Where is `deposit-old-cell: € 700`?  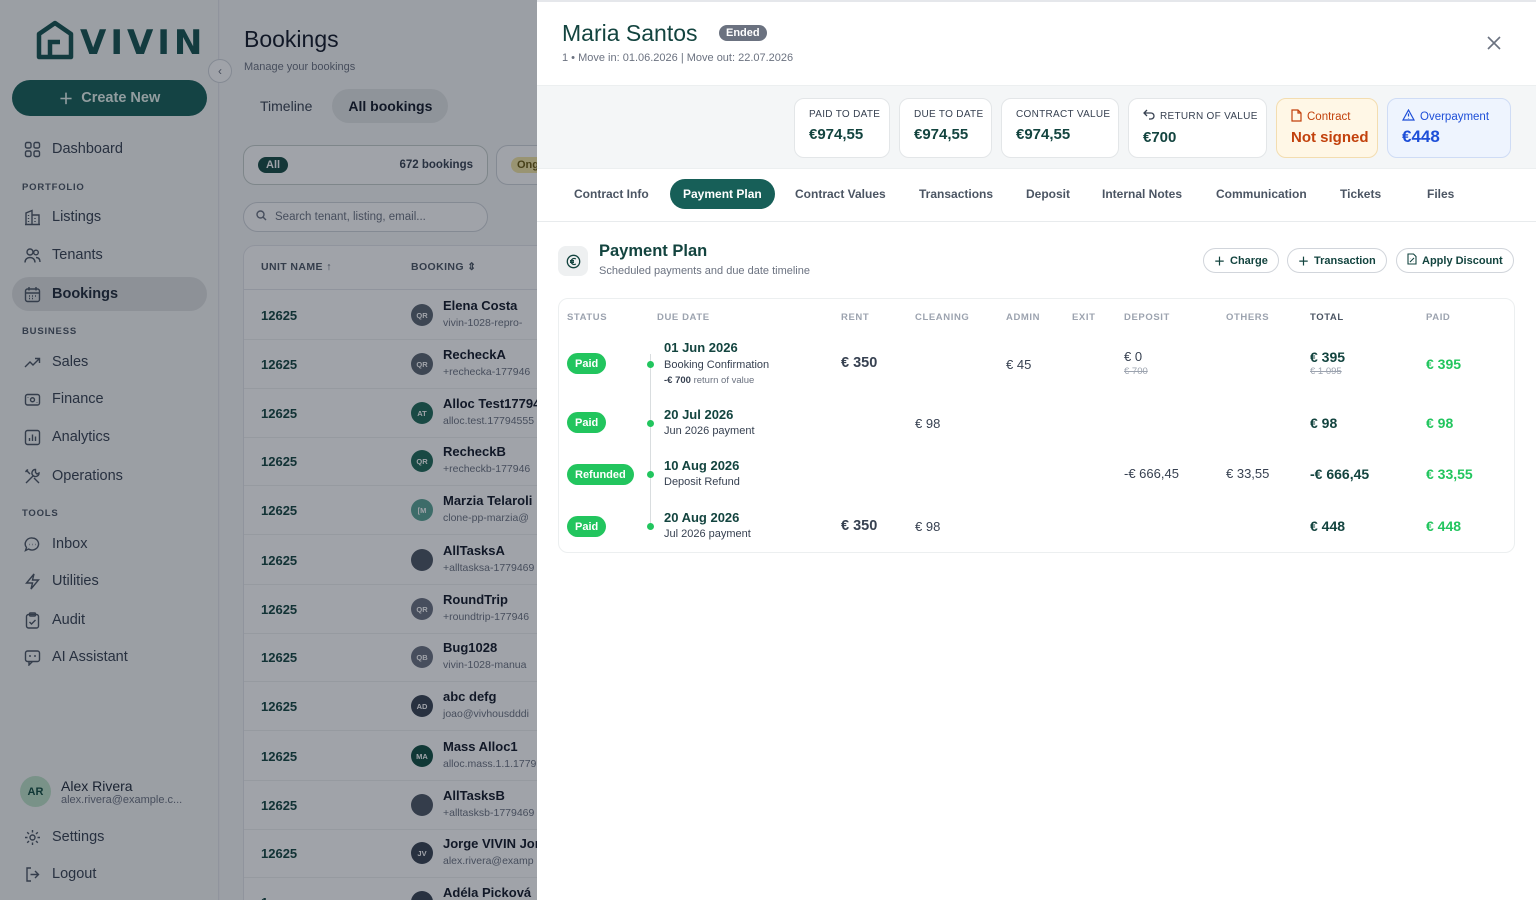 deposit-old-cell: € 700 is located at coordinates (1136, 371).